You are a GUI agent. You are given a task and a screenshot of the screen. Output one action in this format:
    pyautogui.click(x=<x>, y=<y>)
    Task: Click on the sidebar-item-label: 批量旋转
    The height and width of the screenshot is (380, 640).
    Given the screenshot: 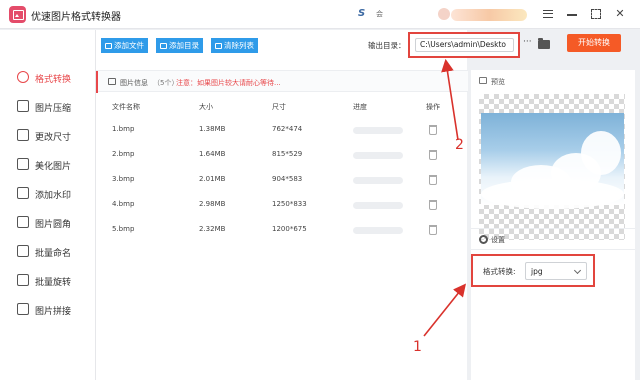 What is the action you would take?
    pyautogui.click(x=53, y=283)
    